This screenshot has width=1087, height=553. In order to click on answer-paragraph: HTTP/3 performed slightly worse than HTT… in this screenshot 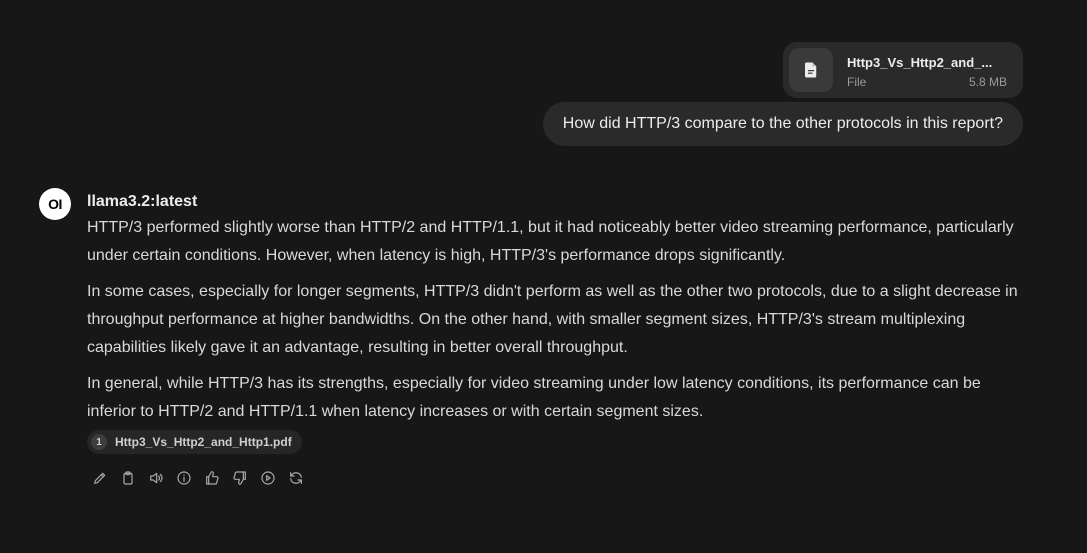, I will do `click(550, 241)`.